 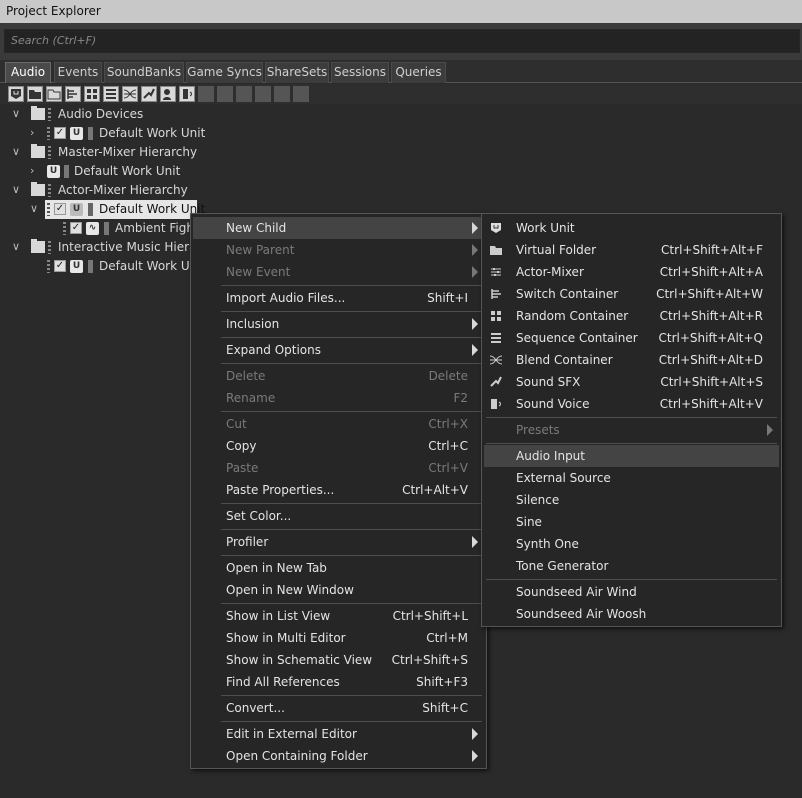 What do you see at coordinates (631, 360) in the screenshot?
I see `submenu-item-blend-container: Blend Container Ctrl+Shift+Alt+D` at bounding box center [631, 360].